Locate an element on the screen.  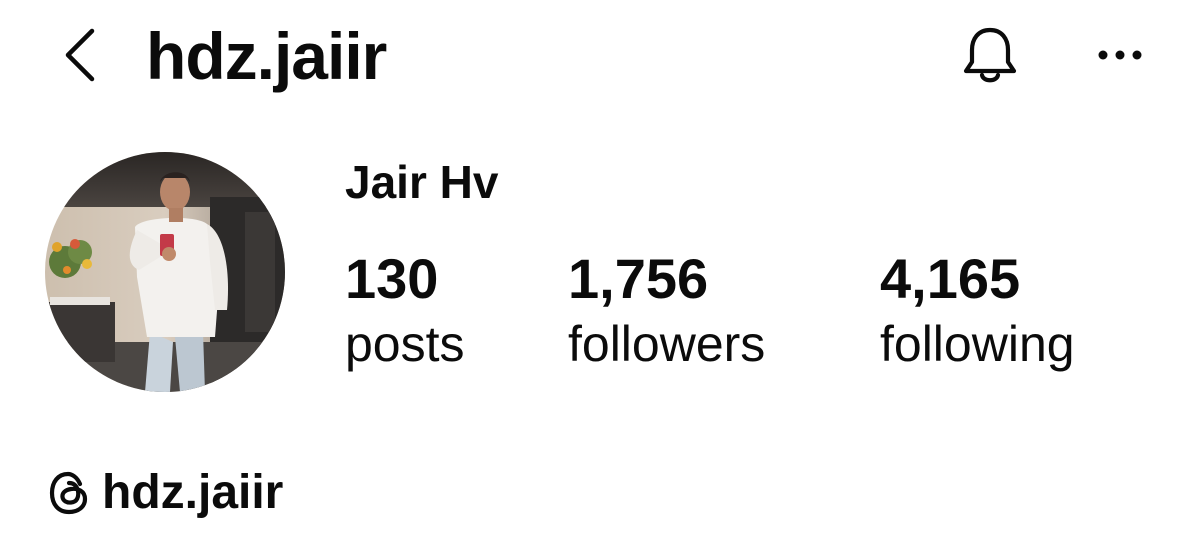
stat-followers: 1,756 followers is located at coordinates (666, 310).